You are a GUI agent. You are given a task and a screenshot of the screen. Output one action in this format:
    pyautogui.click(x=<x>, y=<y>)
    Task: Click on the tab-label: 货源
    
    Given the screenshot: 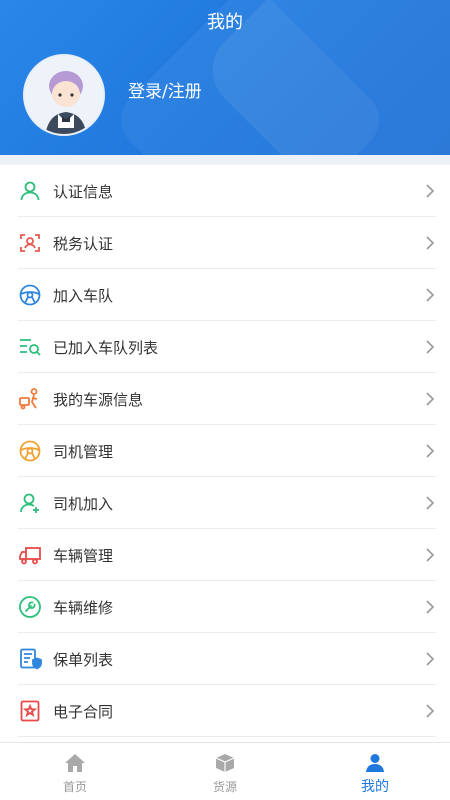 What is the action you would take?
    pyautogui.click(x=224, y=787)
    